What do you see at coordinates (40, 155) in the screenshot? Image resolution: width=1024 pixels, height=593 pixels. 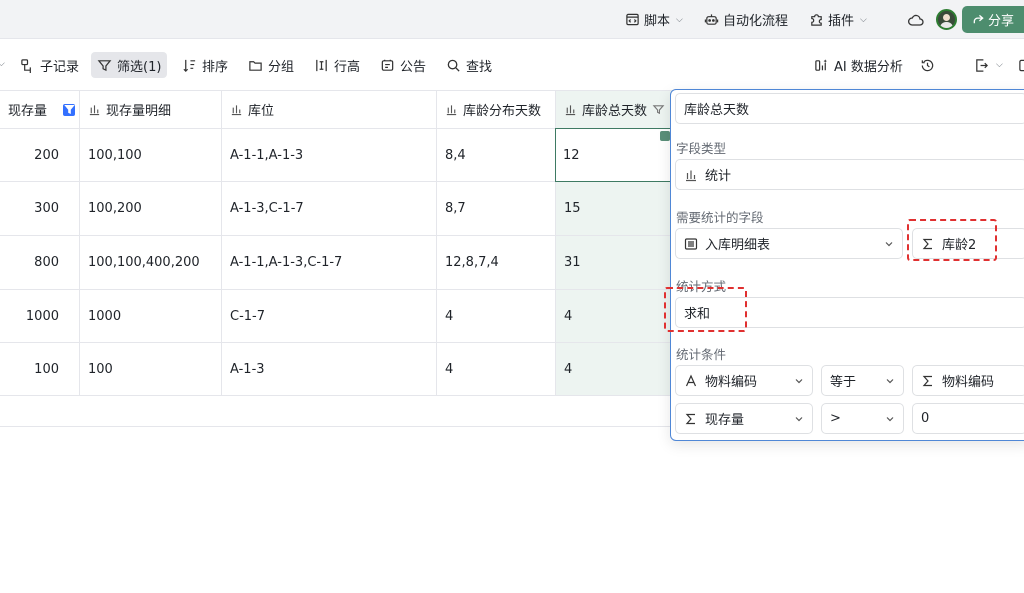 I see `cell-stock: 200` at bounding box center [40, 155].